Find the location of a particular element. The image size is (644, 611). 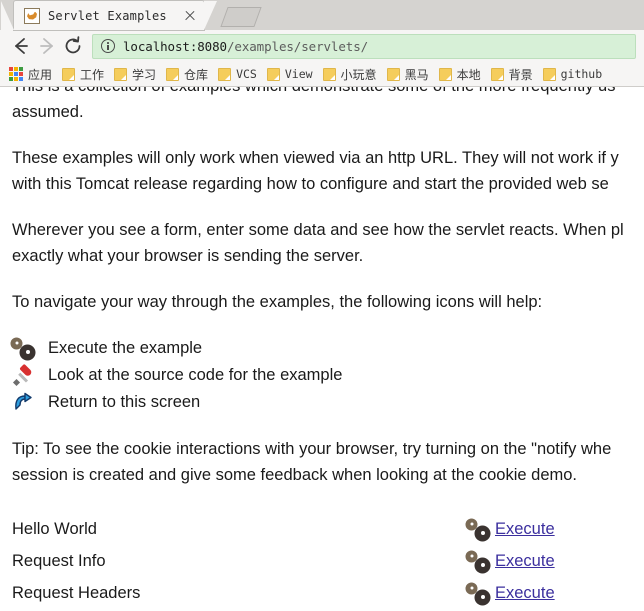

tomcat-cat-icon is located at coordinates (32, 15).